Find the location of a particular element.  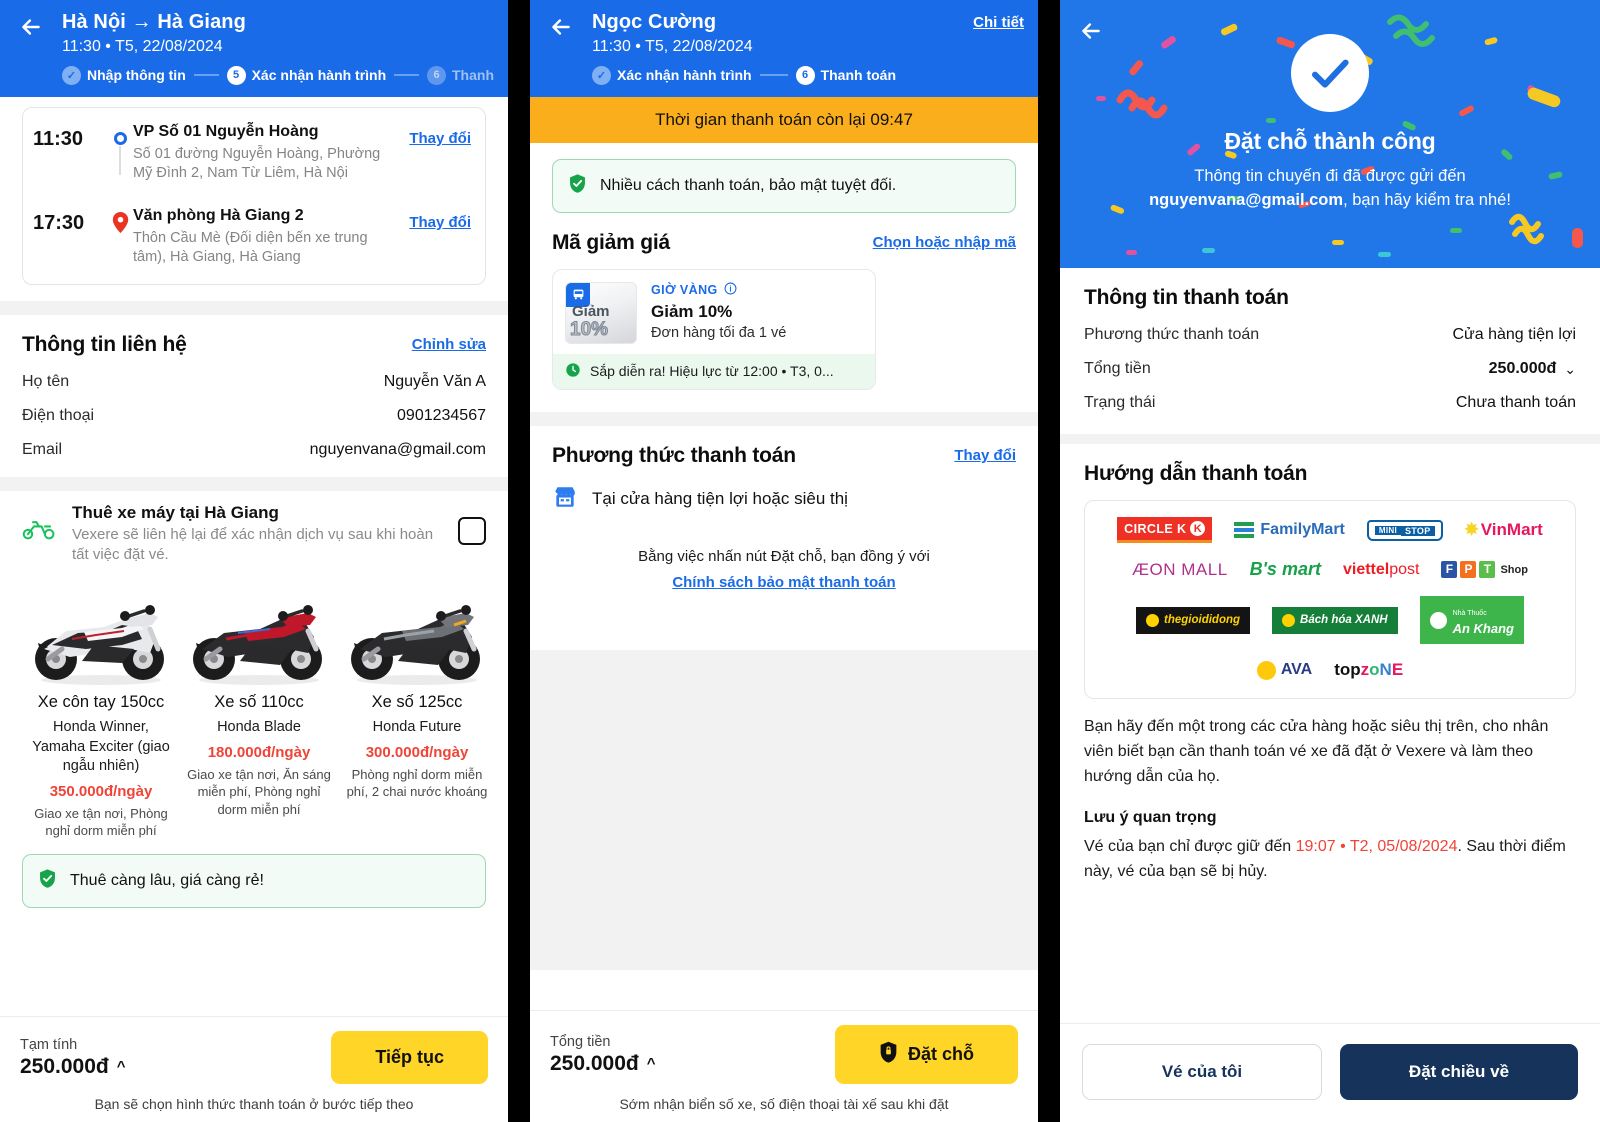

edit-contact-link: Chỉnh sửa is located at coordinates (449, 344).